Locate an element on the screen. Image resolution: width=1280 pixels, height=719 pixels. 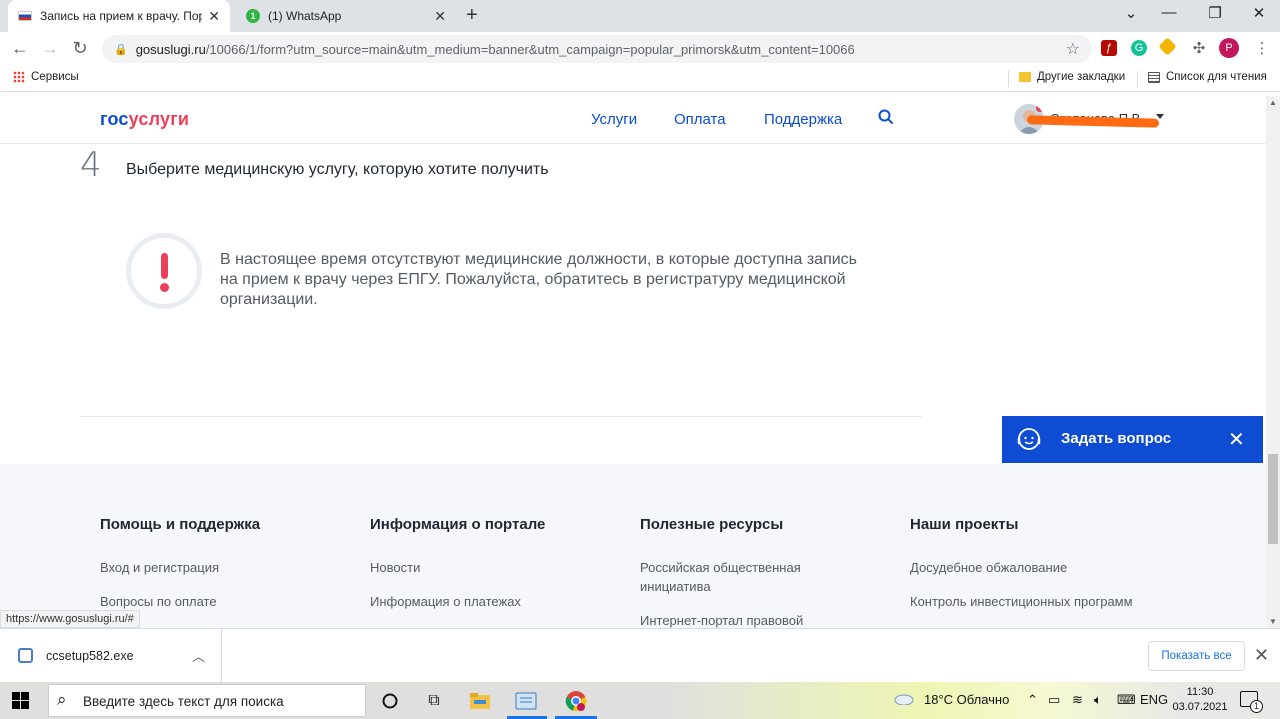
windows-start-icon is located at coordinates (20, 700).